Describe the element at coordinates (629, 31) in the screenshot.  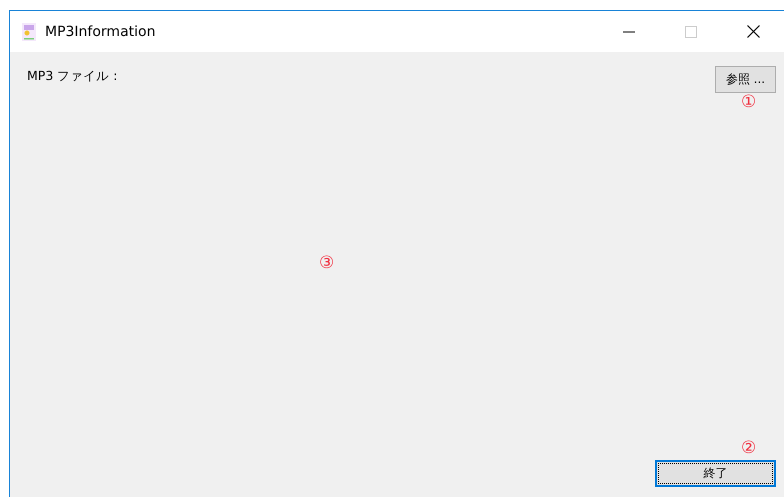
I see `minimize-icon` at that location.